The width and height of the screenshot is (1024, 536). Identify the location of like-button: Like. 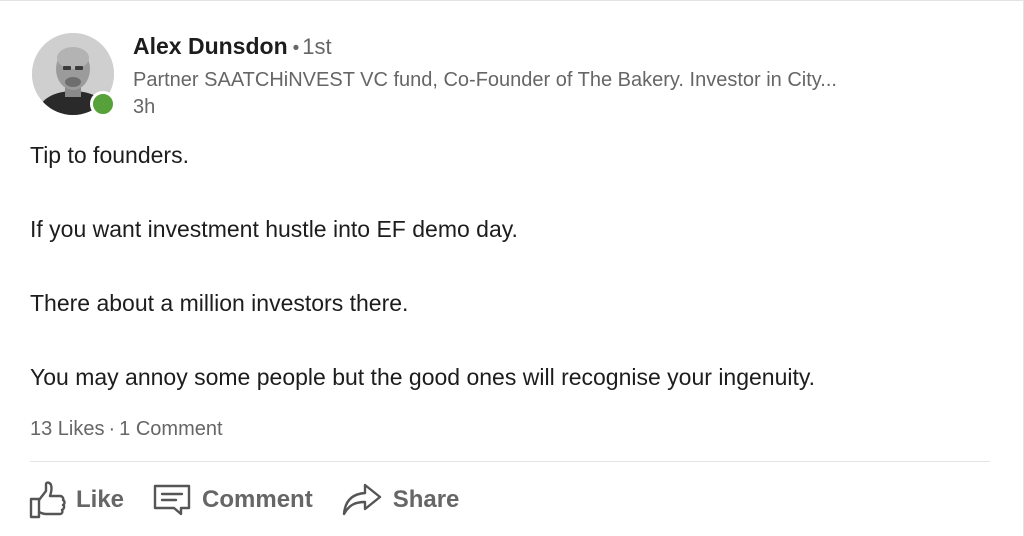
(76, 500).